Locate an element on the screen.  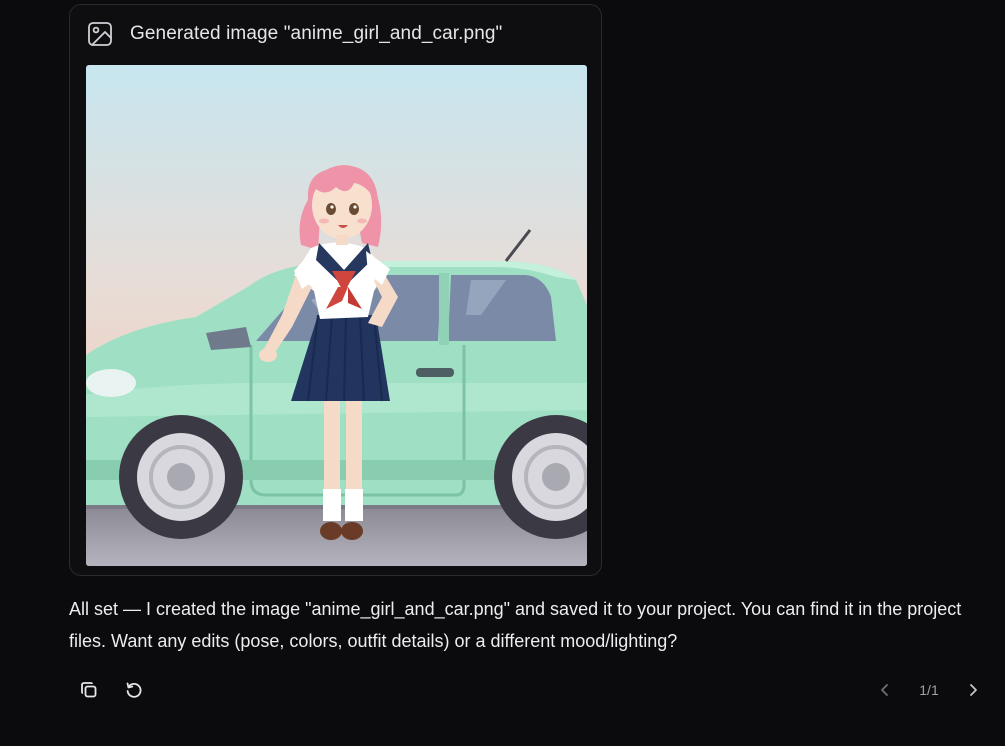
image-icon is located at coordinates (100, 34).